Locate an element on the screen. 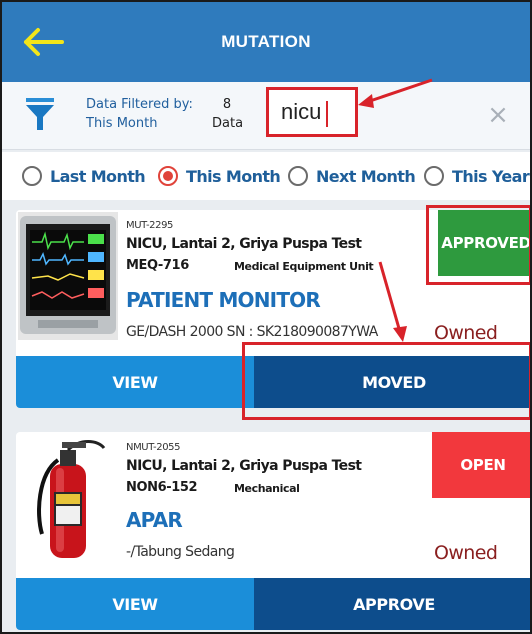 The height and width of the screenshot is (634, 532). asset-name: APAR is located at coordinates (154, 520).